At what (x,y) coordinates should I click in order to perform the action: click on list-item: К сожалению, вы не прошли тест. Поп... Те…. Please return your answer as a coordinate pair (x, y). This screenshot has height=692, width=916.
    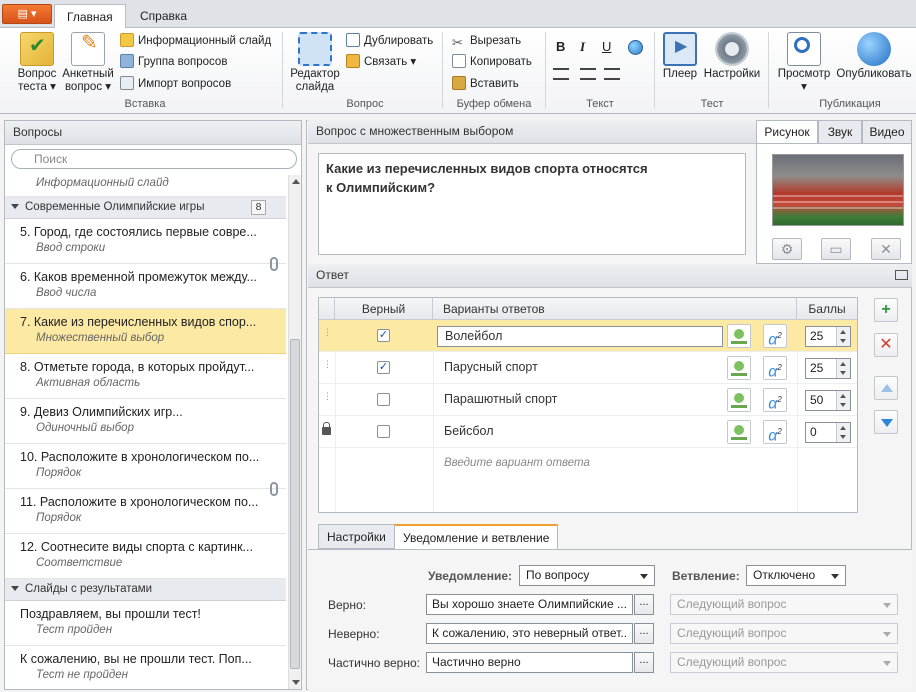
    Looking at the image, I should click on (145, 667).